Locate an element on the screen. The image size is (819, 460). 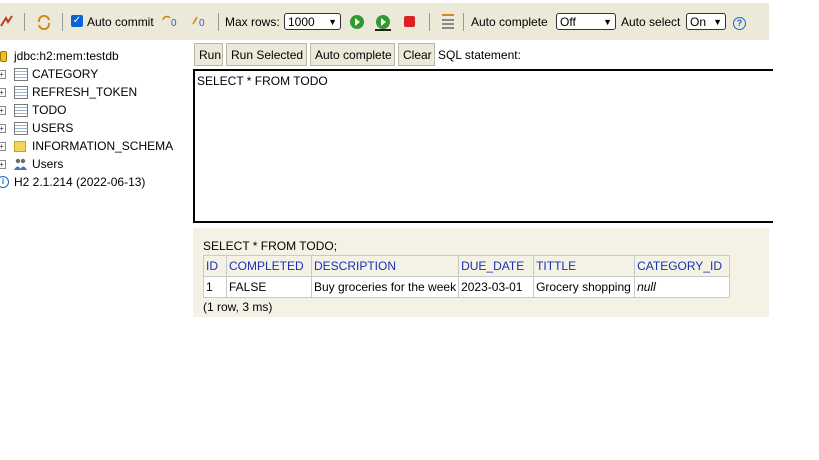
version-label: H2 2.1.214 (2022-06-13) is located at coordinates (80, 182).